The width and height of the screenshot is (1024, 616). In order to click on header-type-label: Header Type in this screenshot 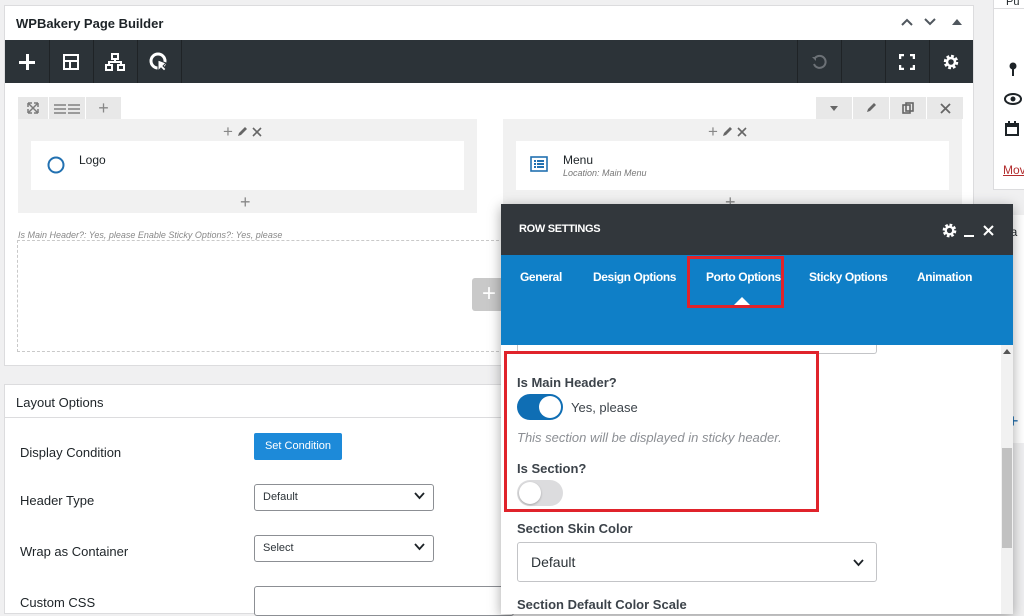, I will do `click(57, 500)`.